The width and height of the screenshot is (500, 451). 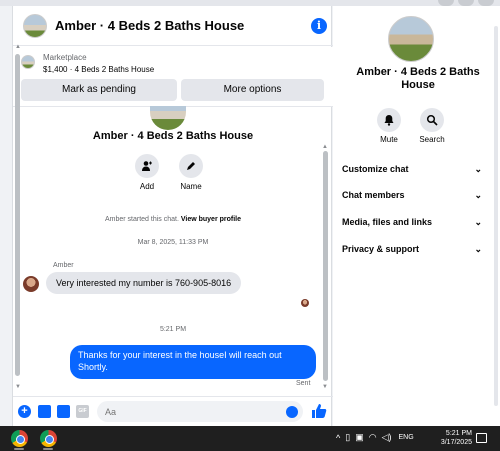 I want to click on mute-action: Mute, so click(x=389, y=126).